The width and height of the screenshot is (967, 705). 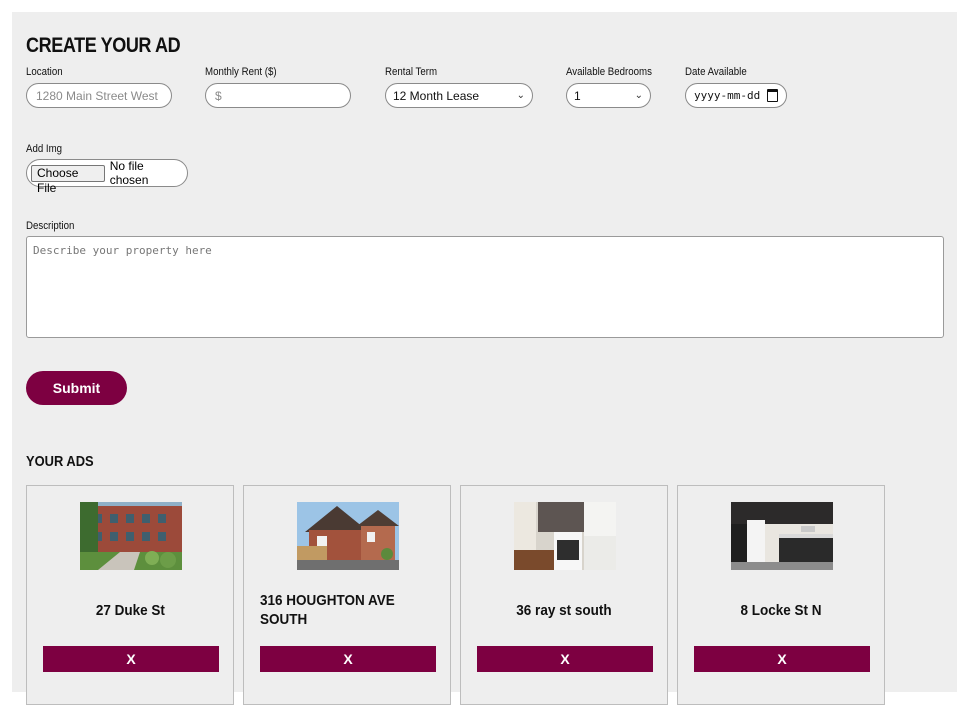 I want to click on your-ads-heading: YOUR ADS, so click(x=60, y=461).